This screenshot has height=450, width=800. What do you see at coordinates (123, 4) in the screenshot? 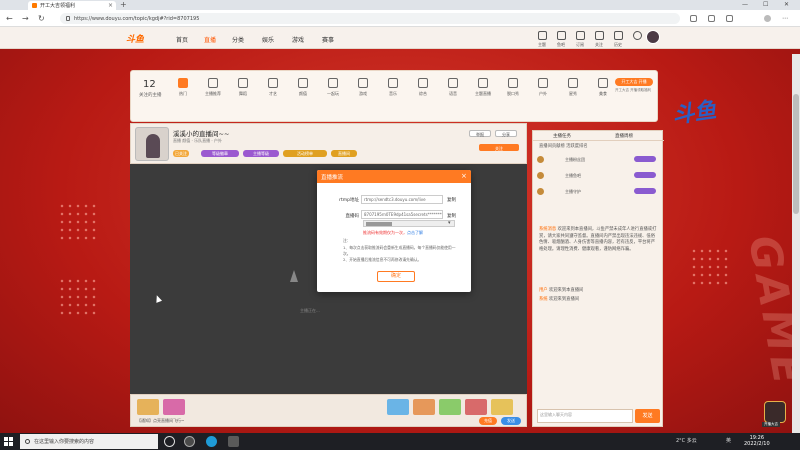
I see `new-tab-button: +` at bounding box center [123, 4].